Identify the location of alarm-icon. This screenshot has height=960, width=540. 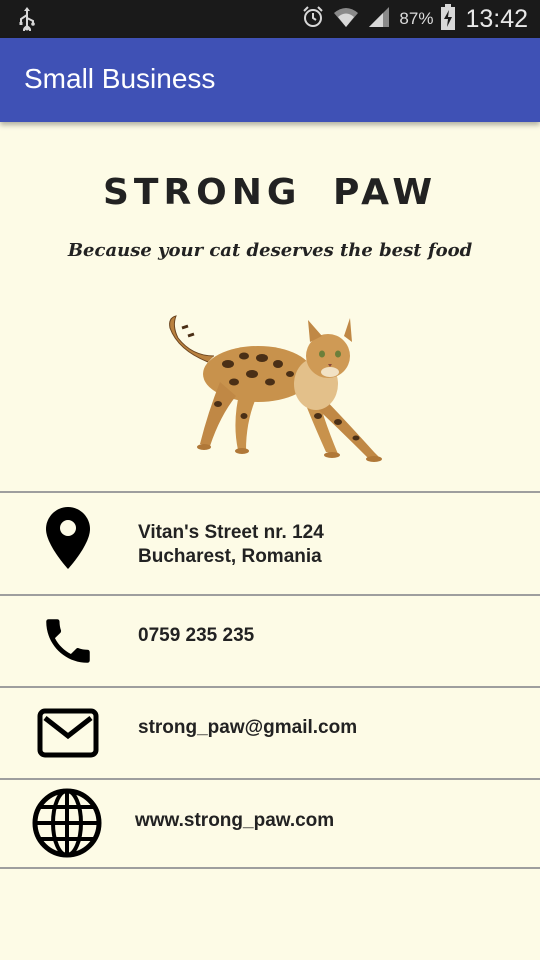
(313, 19).